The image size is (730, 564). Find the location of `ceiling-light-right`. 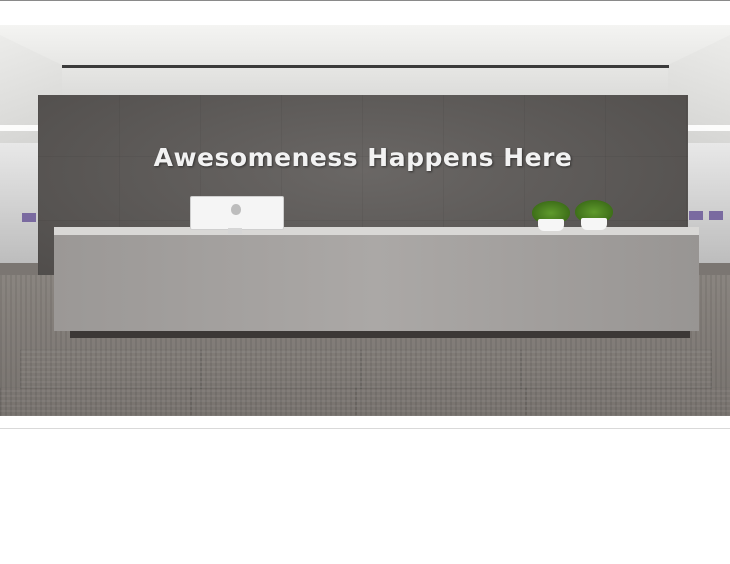

ceiling-light-right is located at coordinates (708, 128).